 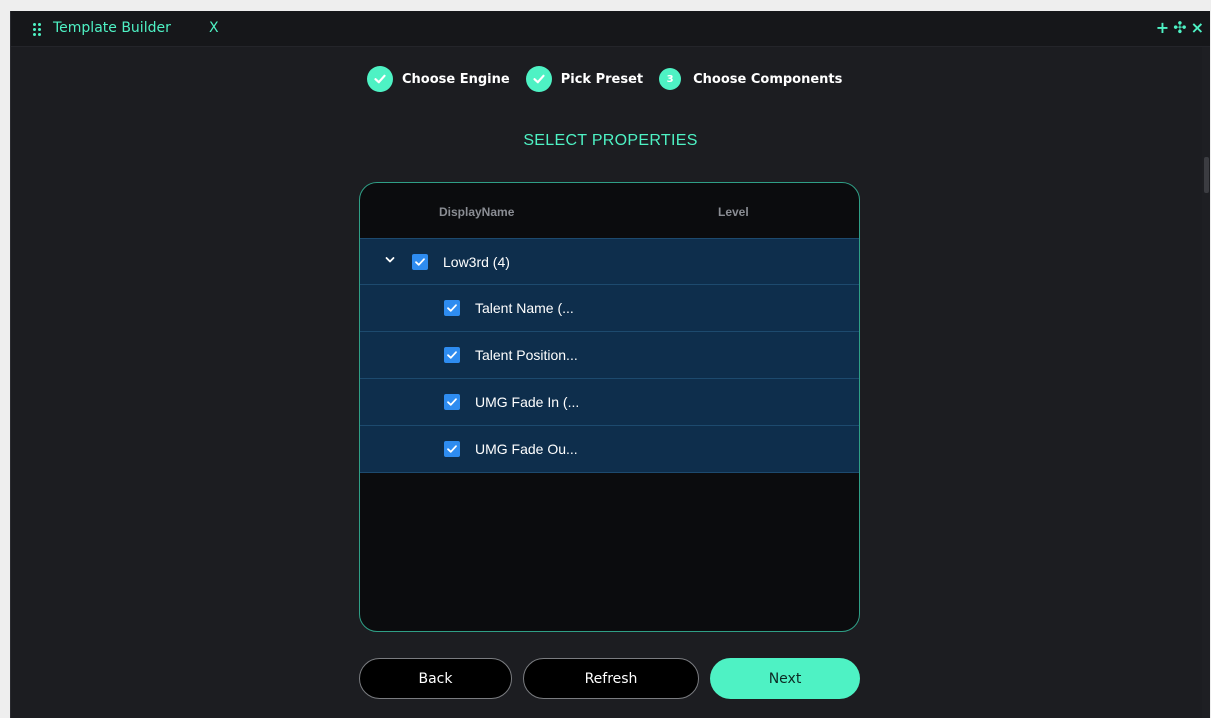 I want to click on refresh-button: Refresh, so click(x=611, y=678).